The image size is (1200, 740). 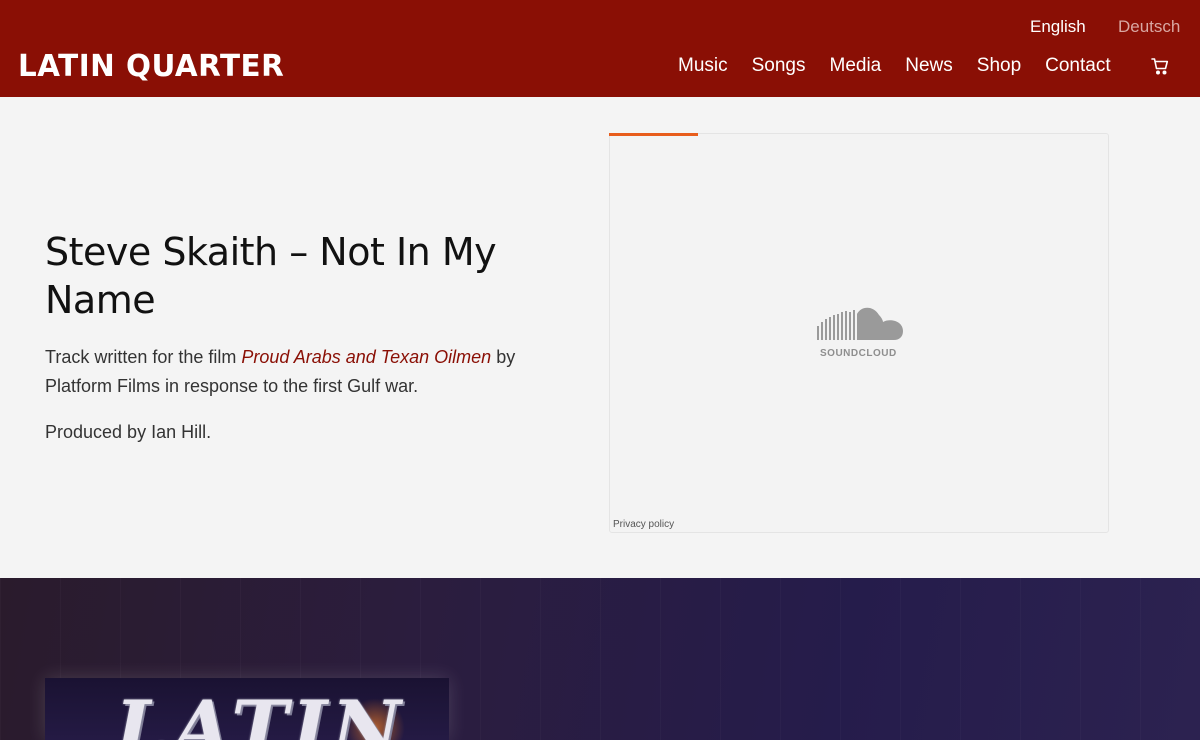 I want to click on privacy-policy-link: Privacy policy, so click(x=643, y=524).